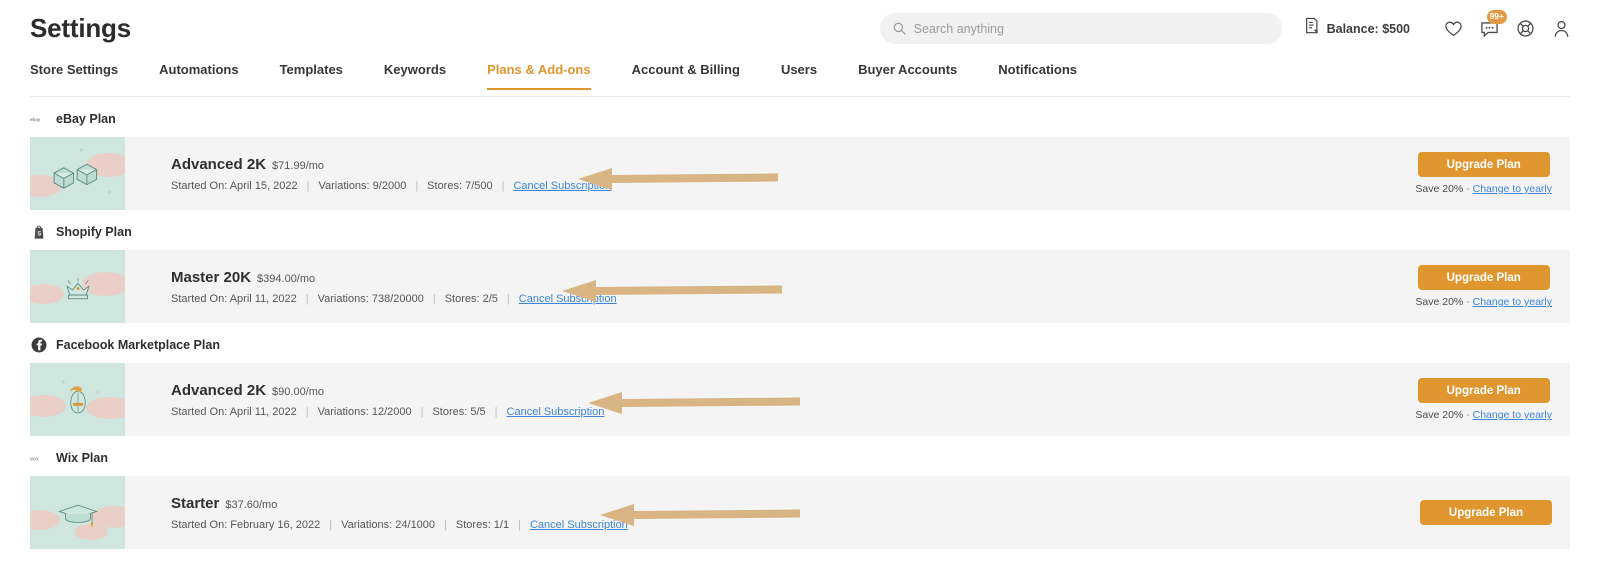  I want to click on plan-group-header: WIX Wix Plan, so click(800, 458).